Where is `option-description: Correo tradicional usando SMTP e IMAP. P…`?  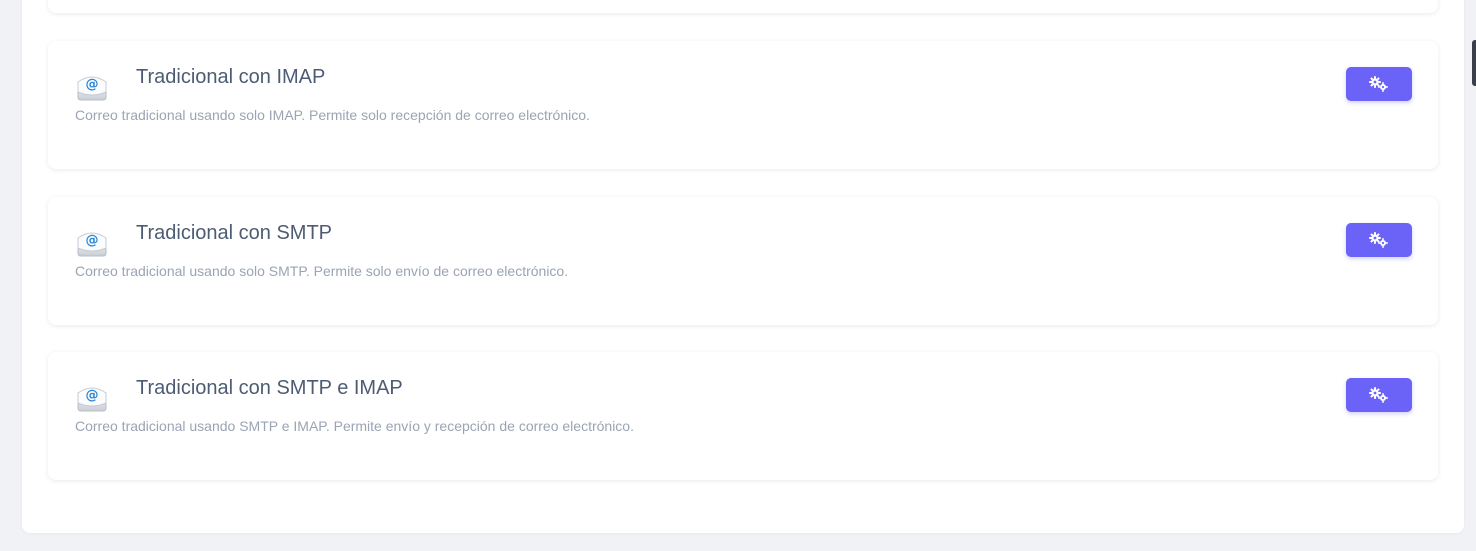
option-description: Correo tradicional usando SMTP e IMAP. P… is located at coordinates (354, 426).